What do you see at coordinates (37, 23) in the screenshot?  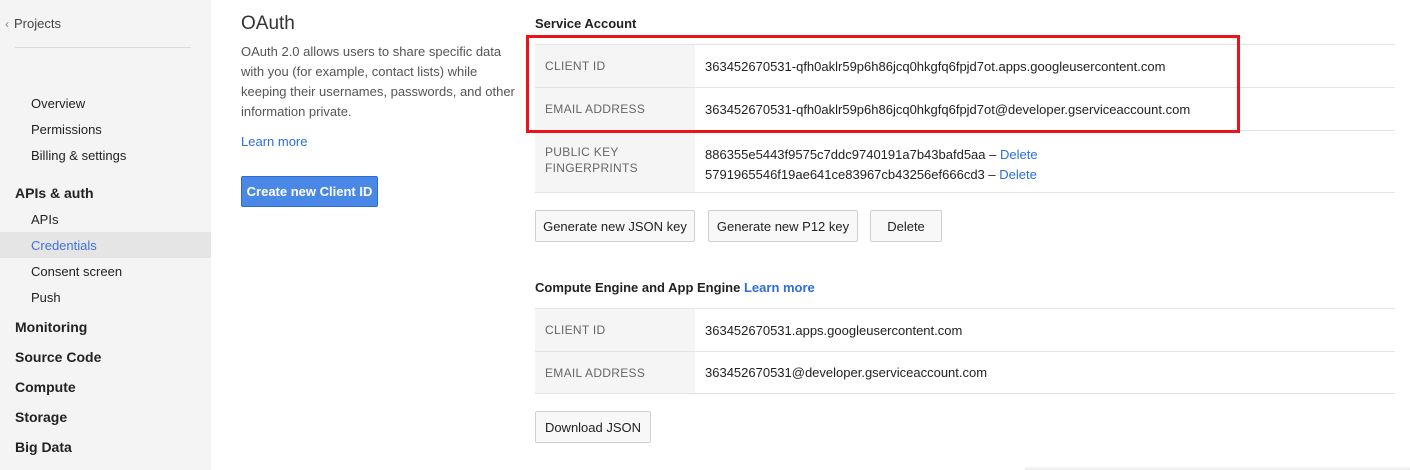 I see `back-label: Projects` at bounding box center [37, 23].